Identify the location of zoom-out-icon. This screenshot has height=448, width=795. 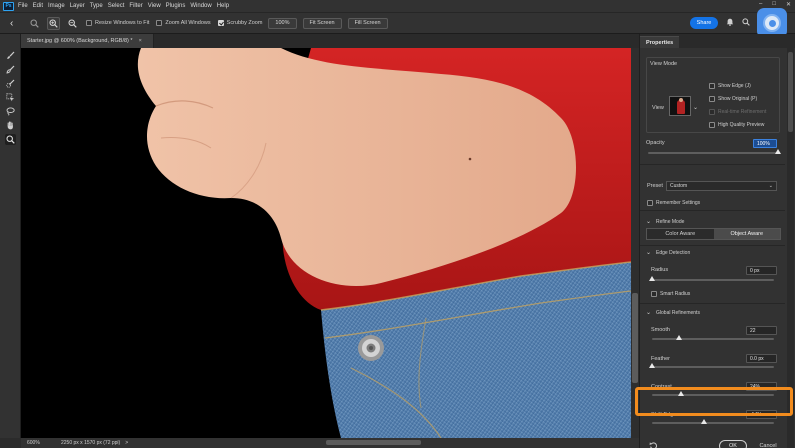
(72, 23).